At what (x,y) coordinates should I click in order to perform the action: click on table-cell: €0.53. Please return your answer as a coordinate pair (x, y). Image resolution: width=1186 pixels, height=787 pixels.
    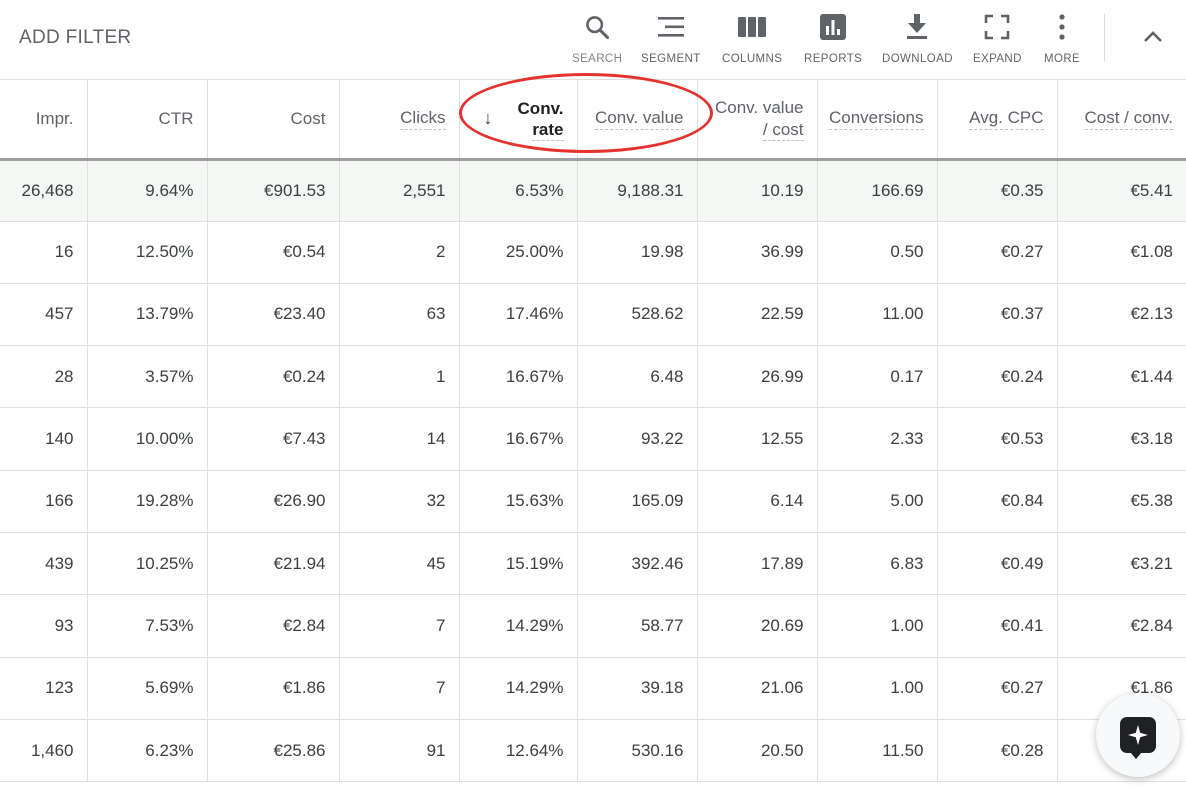
    Looking at the image, I should click on (997, 439).